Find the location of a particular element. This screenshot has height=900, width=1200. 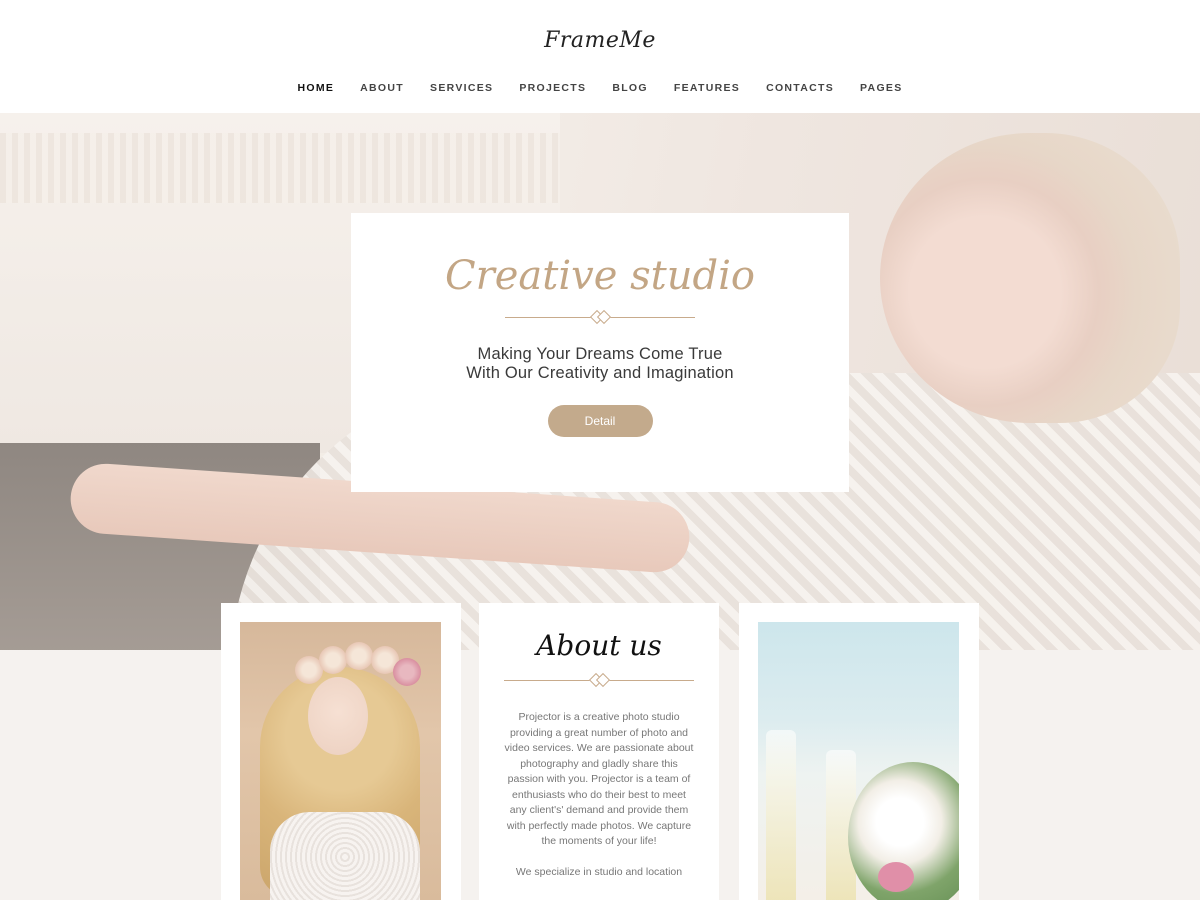

flowers-card is located at coordinates (859, 751).